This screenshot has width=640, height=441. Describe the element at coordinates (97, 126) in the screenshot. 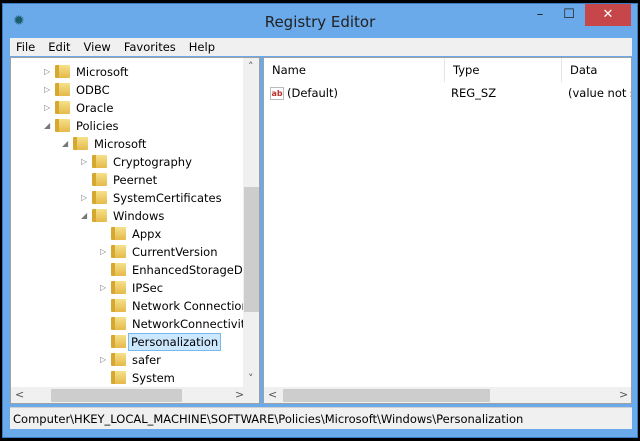

I see `tree-item-label: Policies` at that location.